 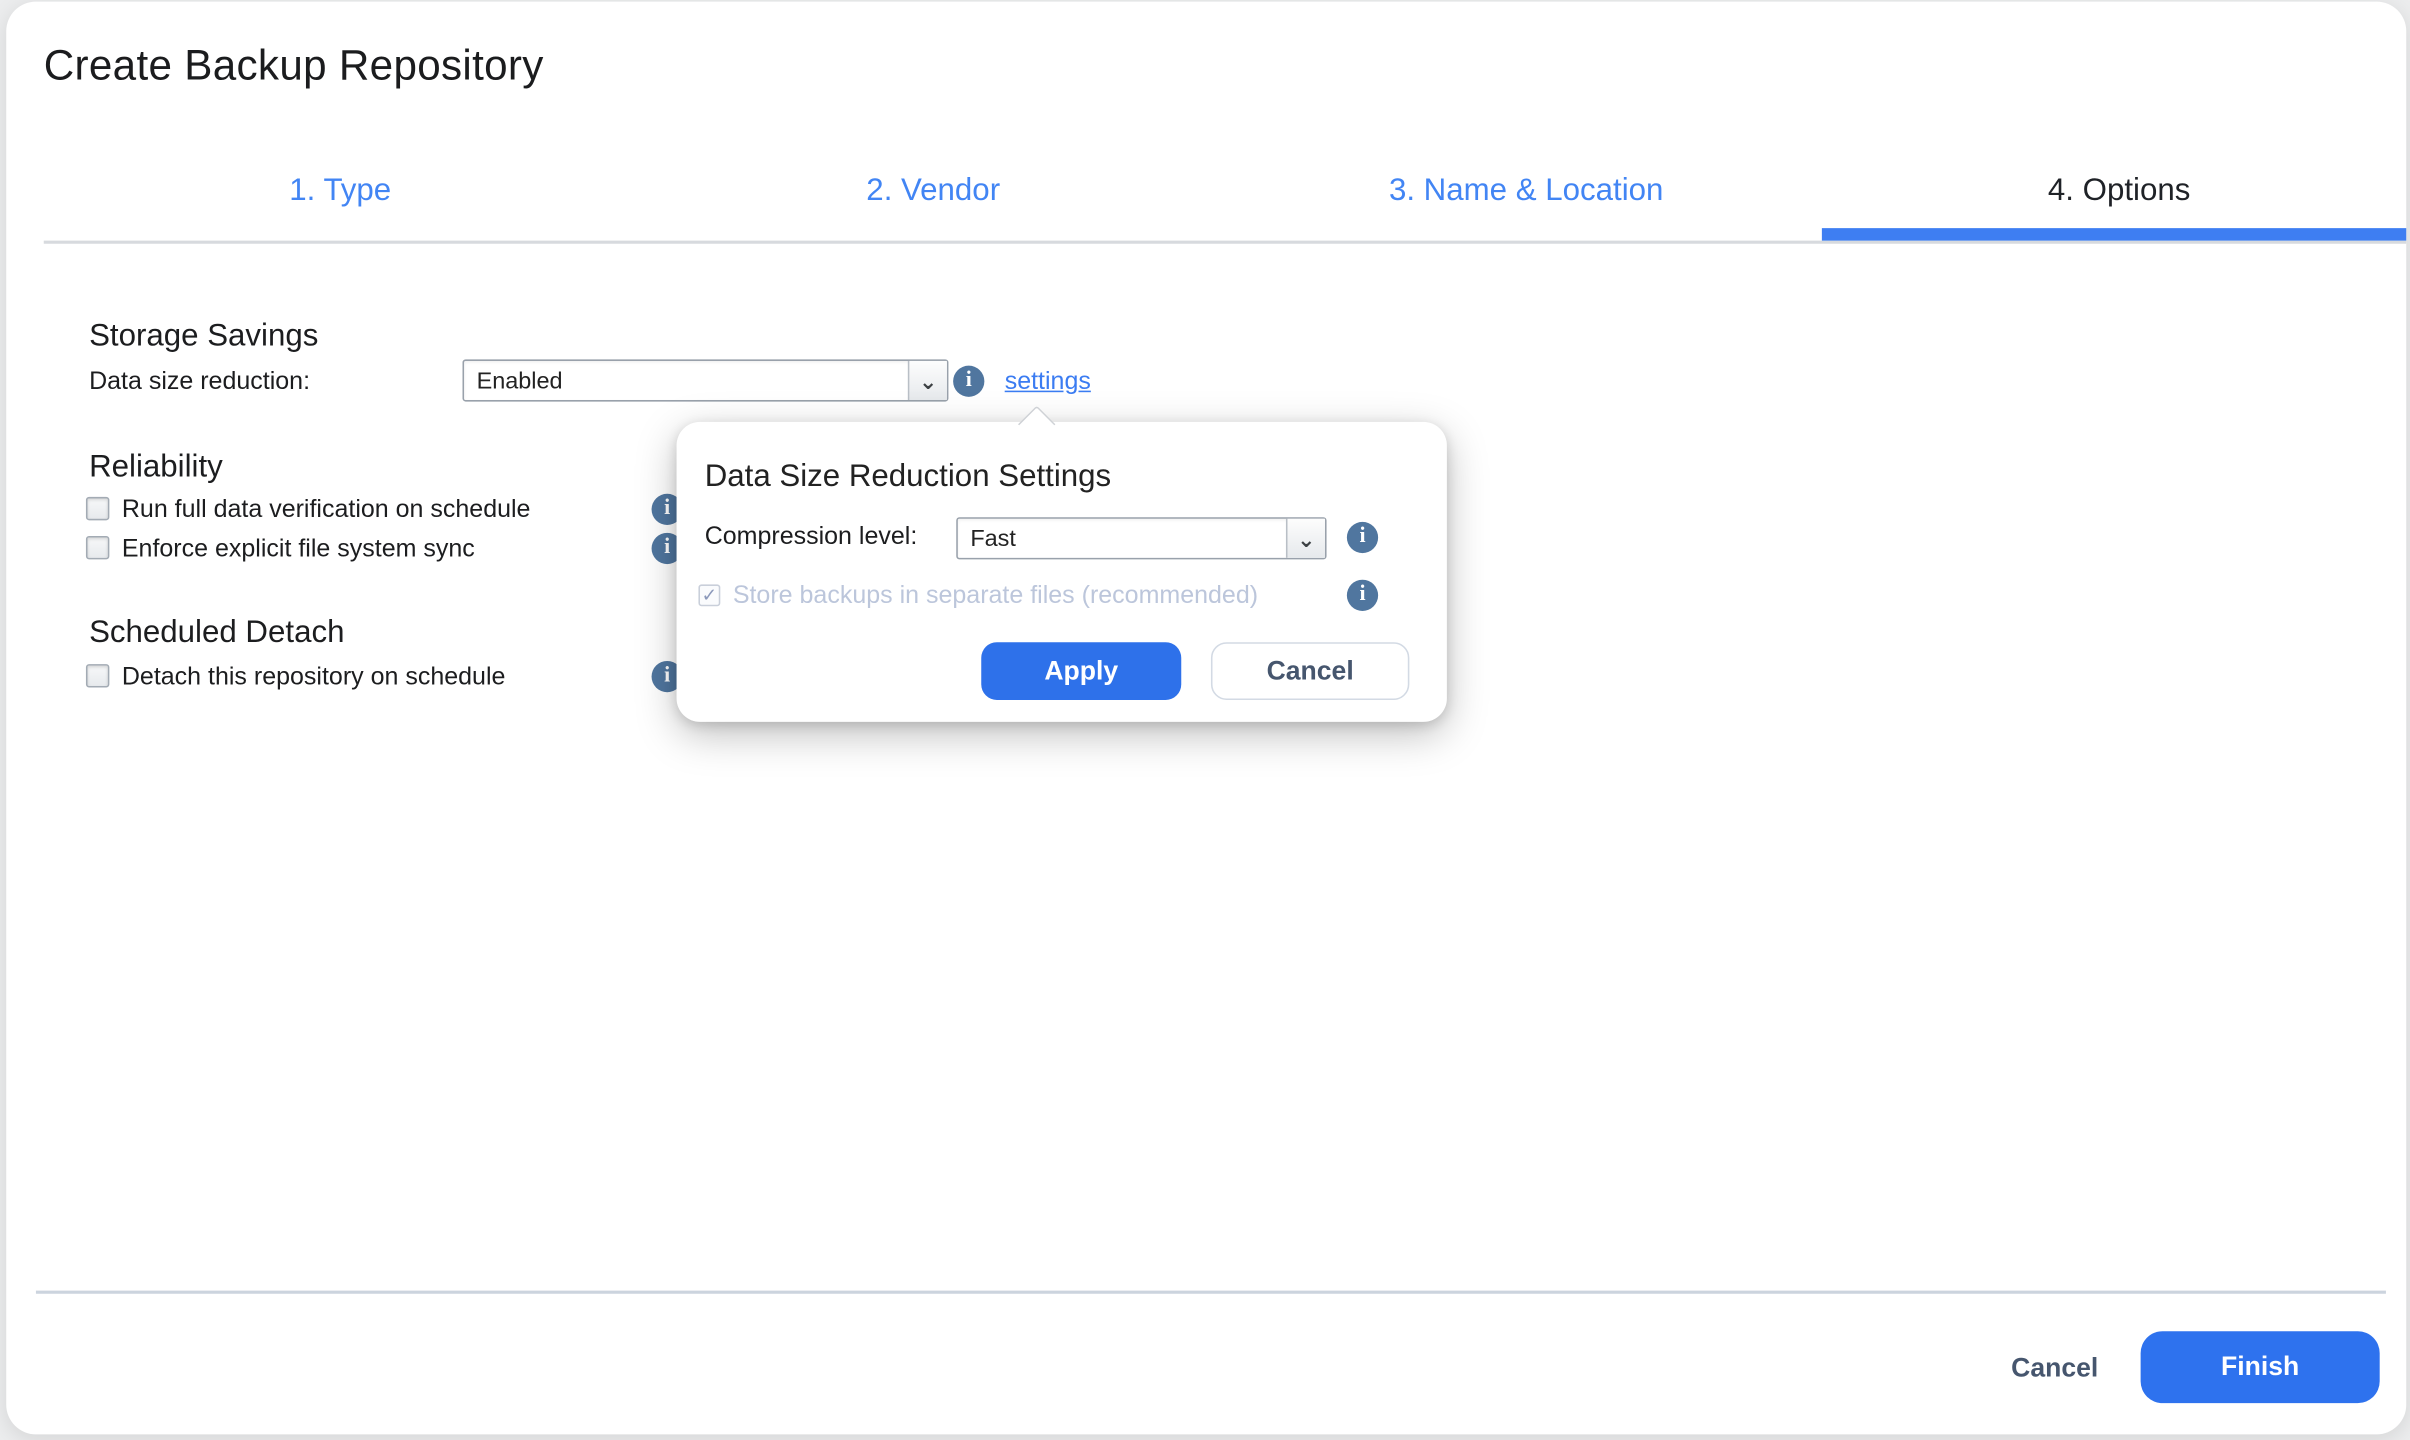 I want to click on scheduled-detach-heading: Scheduled Detach, so click(x=217, y=632).